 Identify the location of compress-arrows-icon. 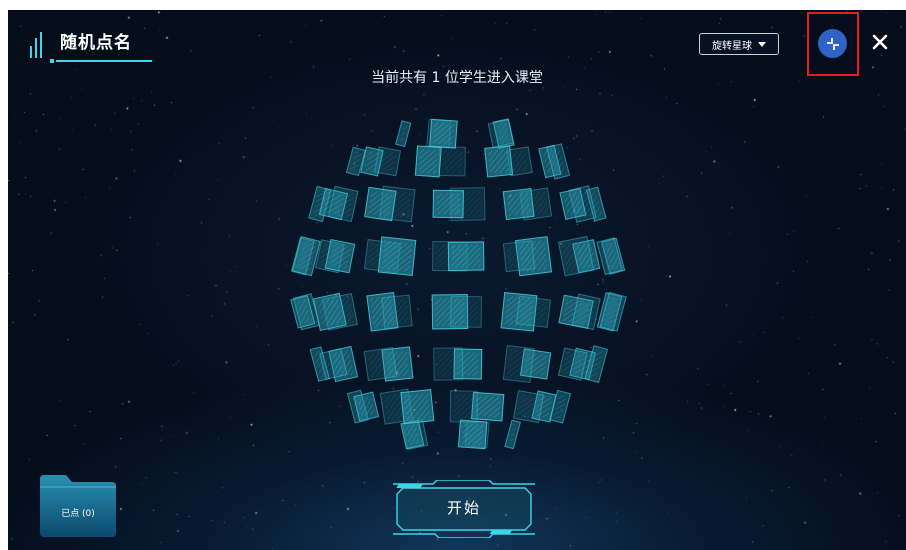
(832, 43).